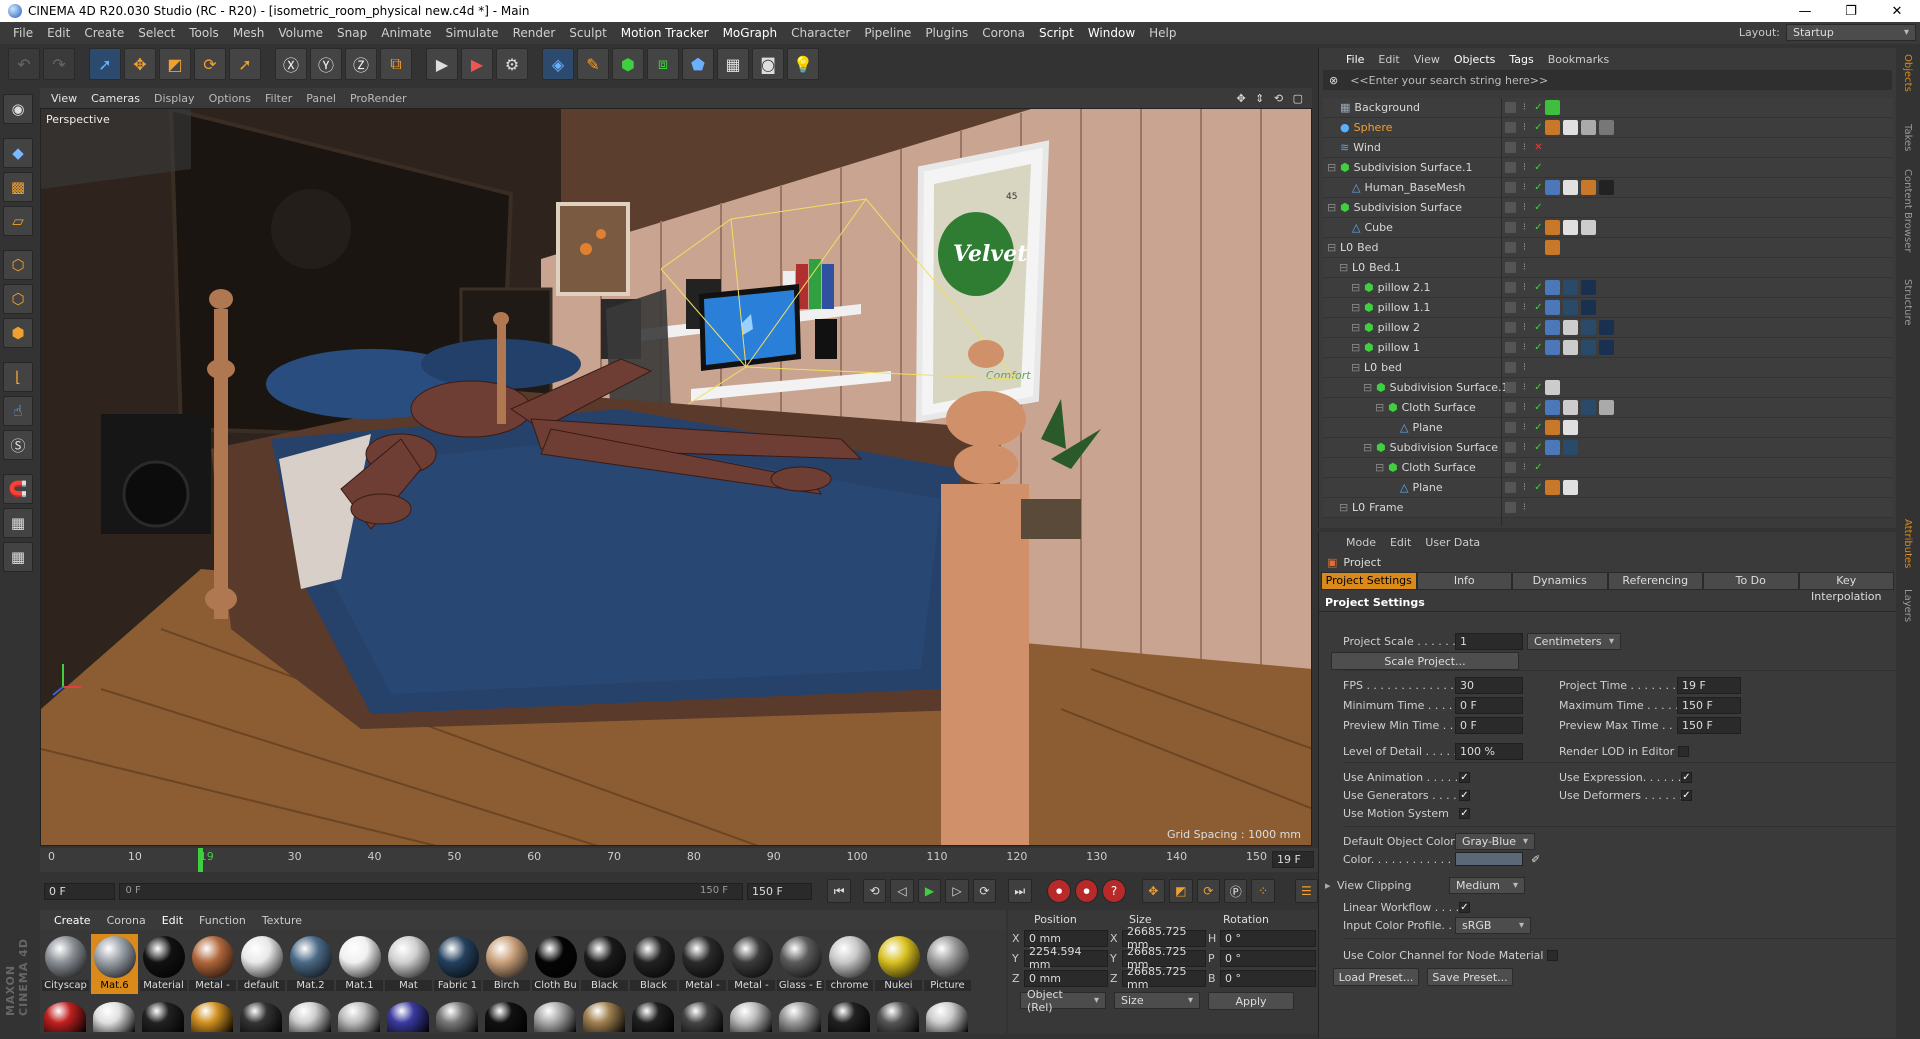 This screenshot has height=1039, width=1920. I want to click on live-selection-icon: ➚, so click(105, 64).